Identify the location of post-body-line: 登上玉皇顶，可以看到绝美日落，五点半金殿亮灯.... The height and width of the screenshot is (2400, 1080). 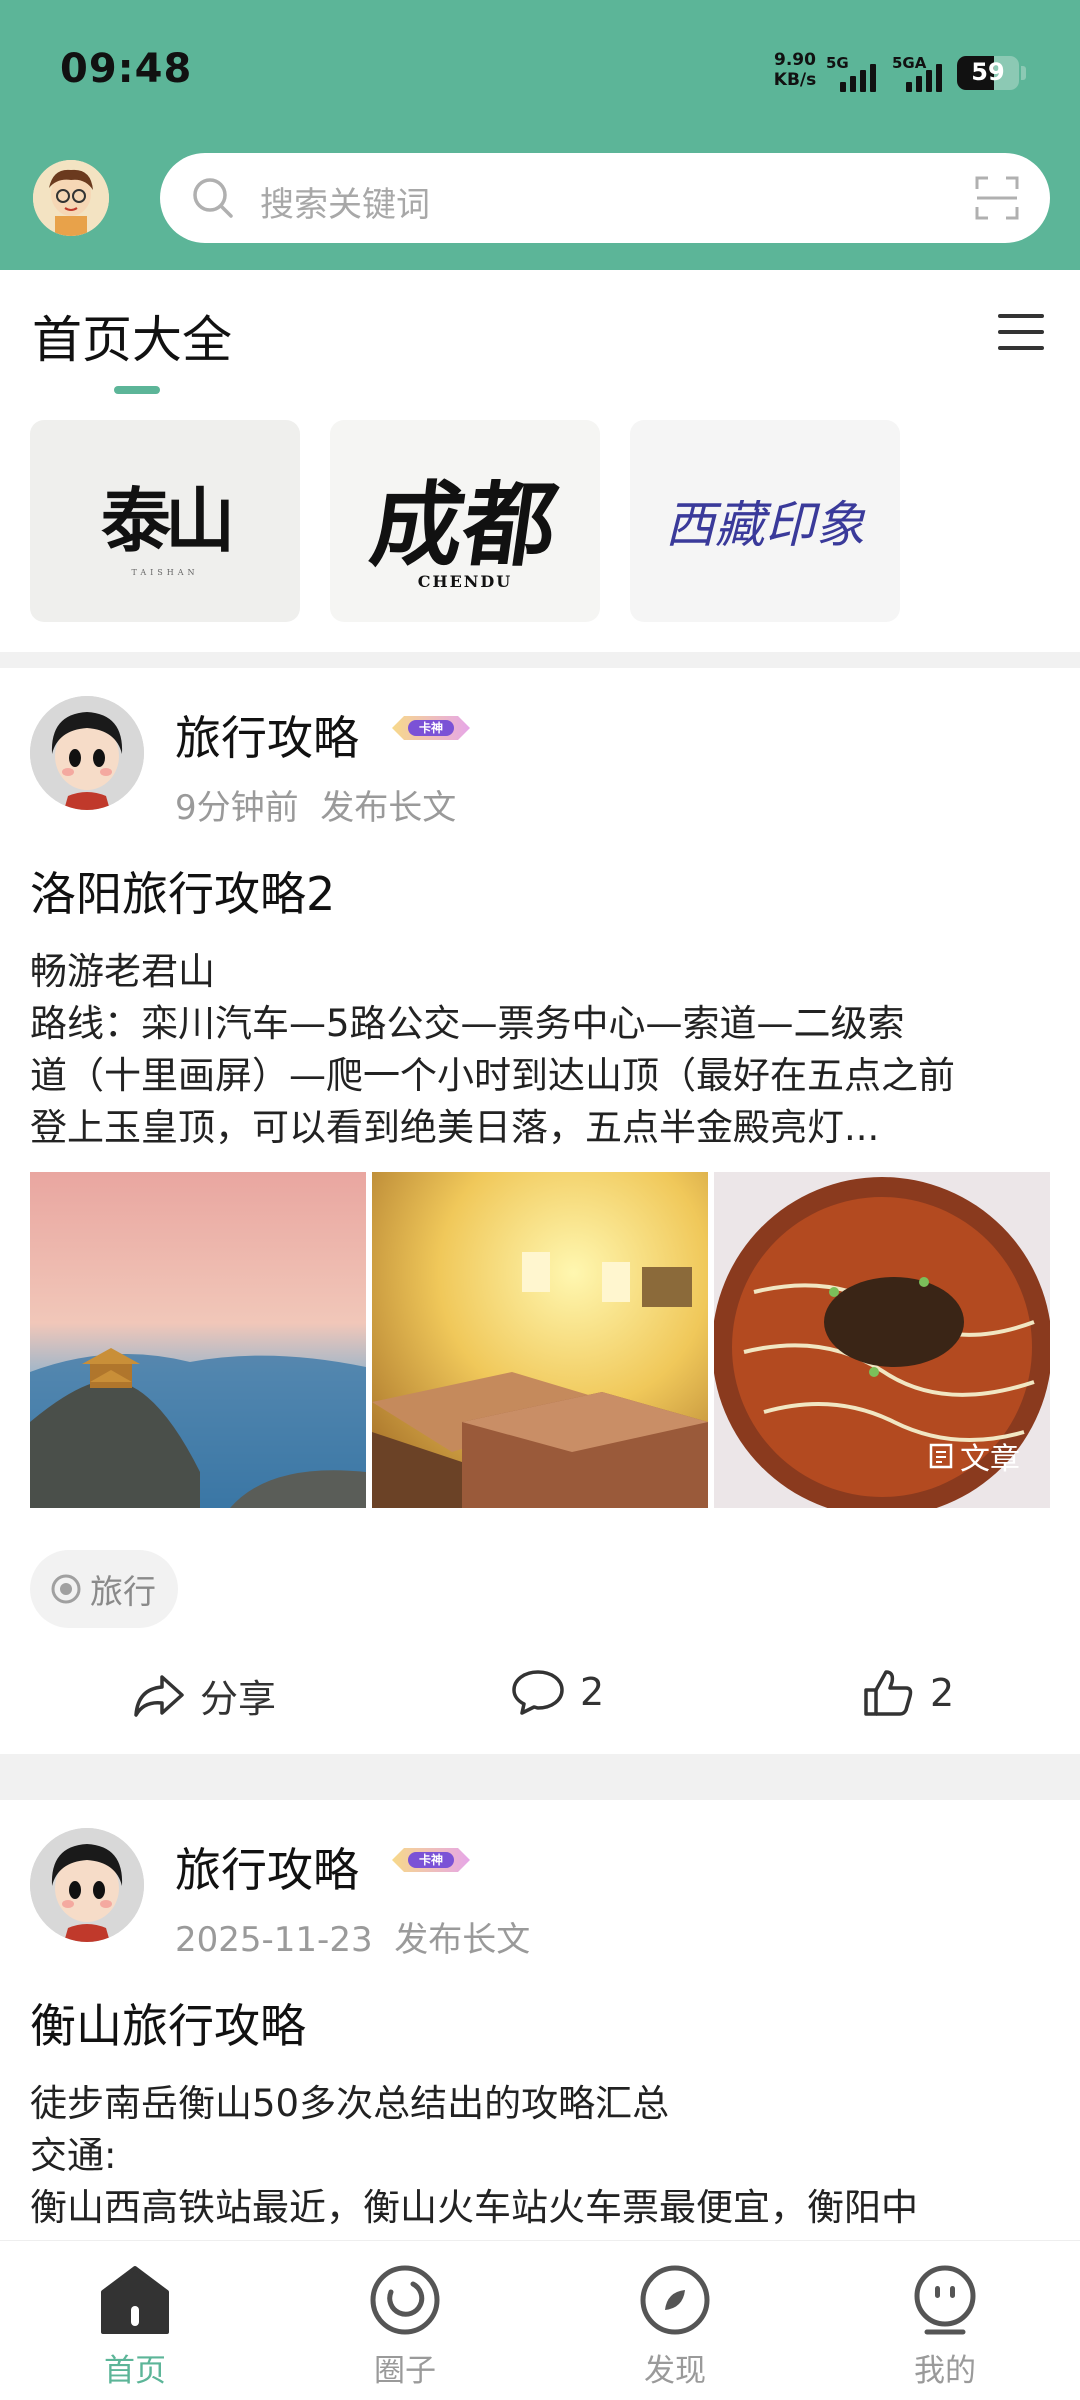
(455, 1127).